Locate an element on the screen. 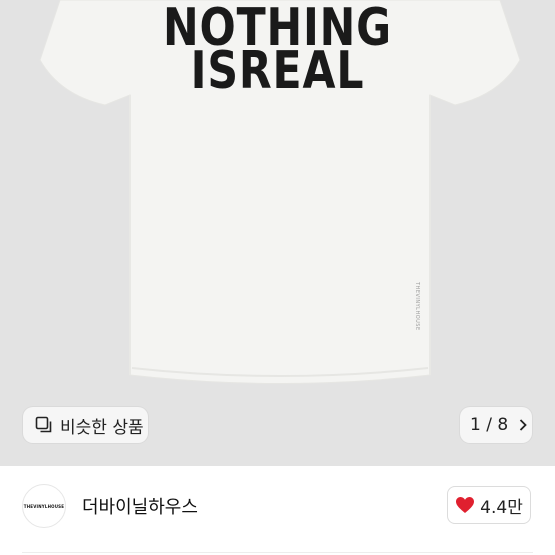 The height and width of the screenshot is (555, 555). similar-items-button: 비슷한 상품 is located at coordinates (85, 425).